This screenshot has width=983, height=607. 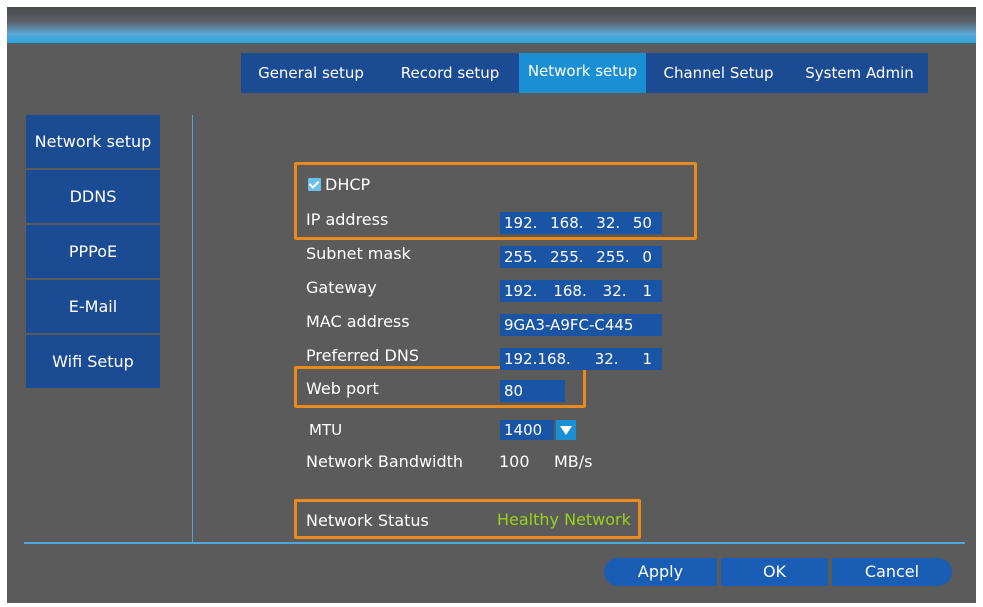 I want to click on tab-system-admin: System Admin, so click(x=859, y=73).